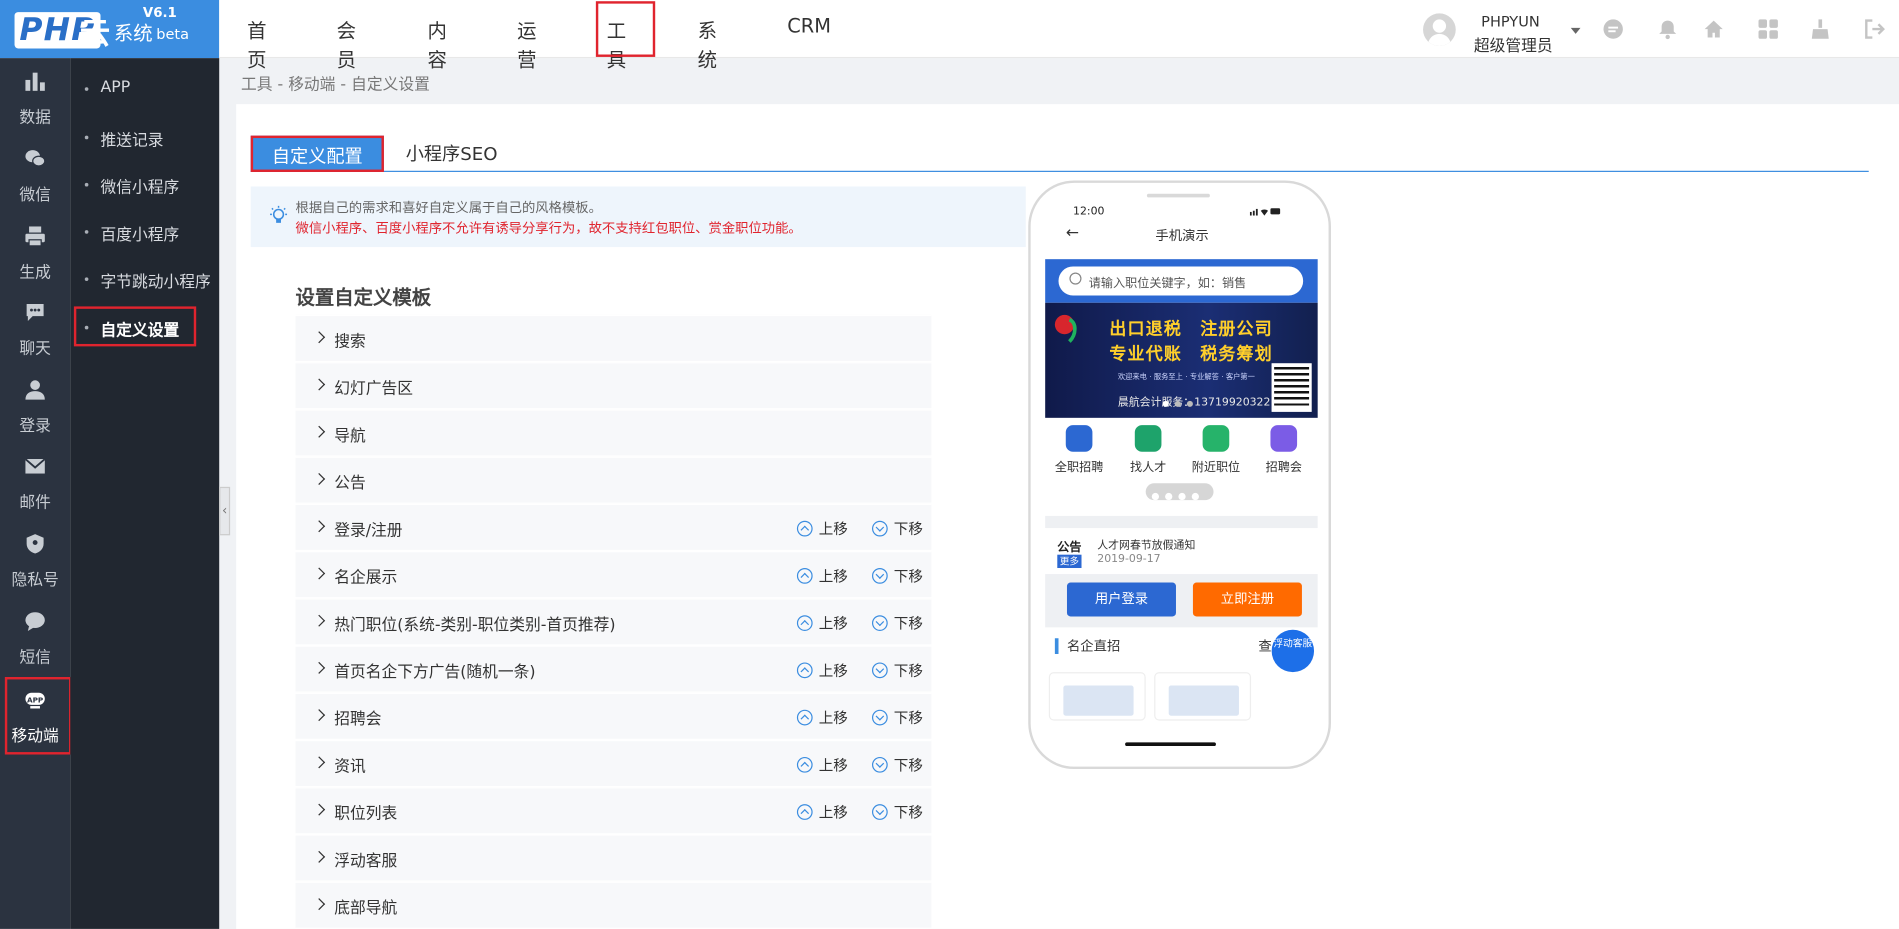 Image resolution: width=1899 pixels, height=929 pixels. Describe the element at coordinates (256, 44) in the screenshot. I see `topnav-home: 首页` at that location.